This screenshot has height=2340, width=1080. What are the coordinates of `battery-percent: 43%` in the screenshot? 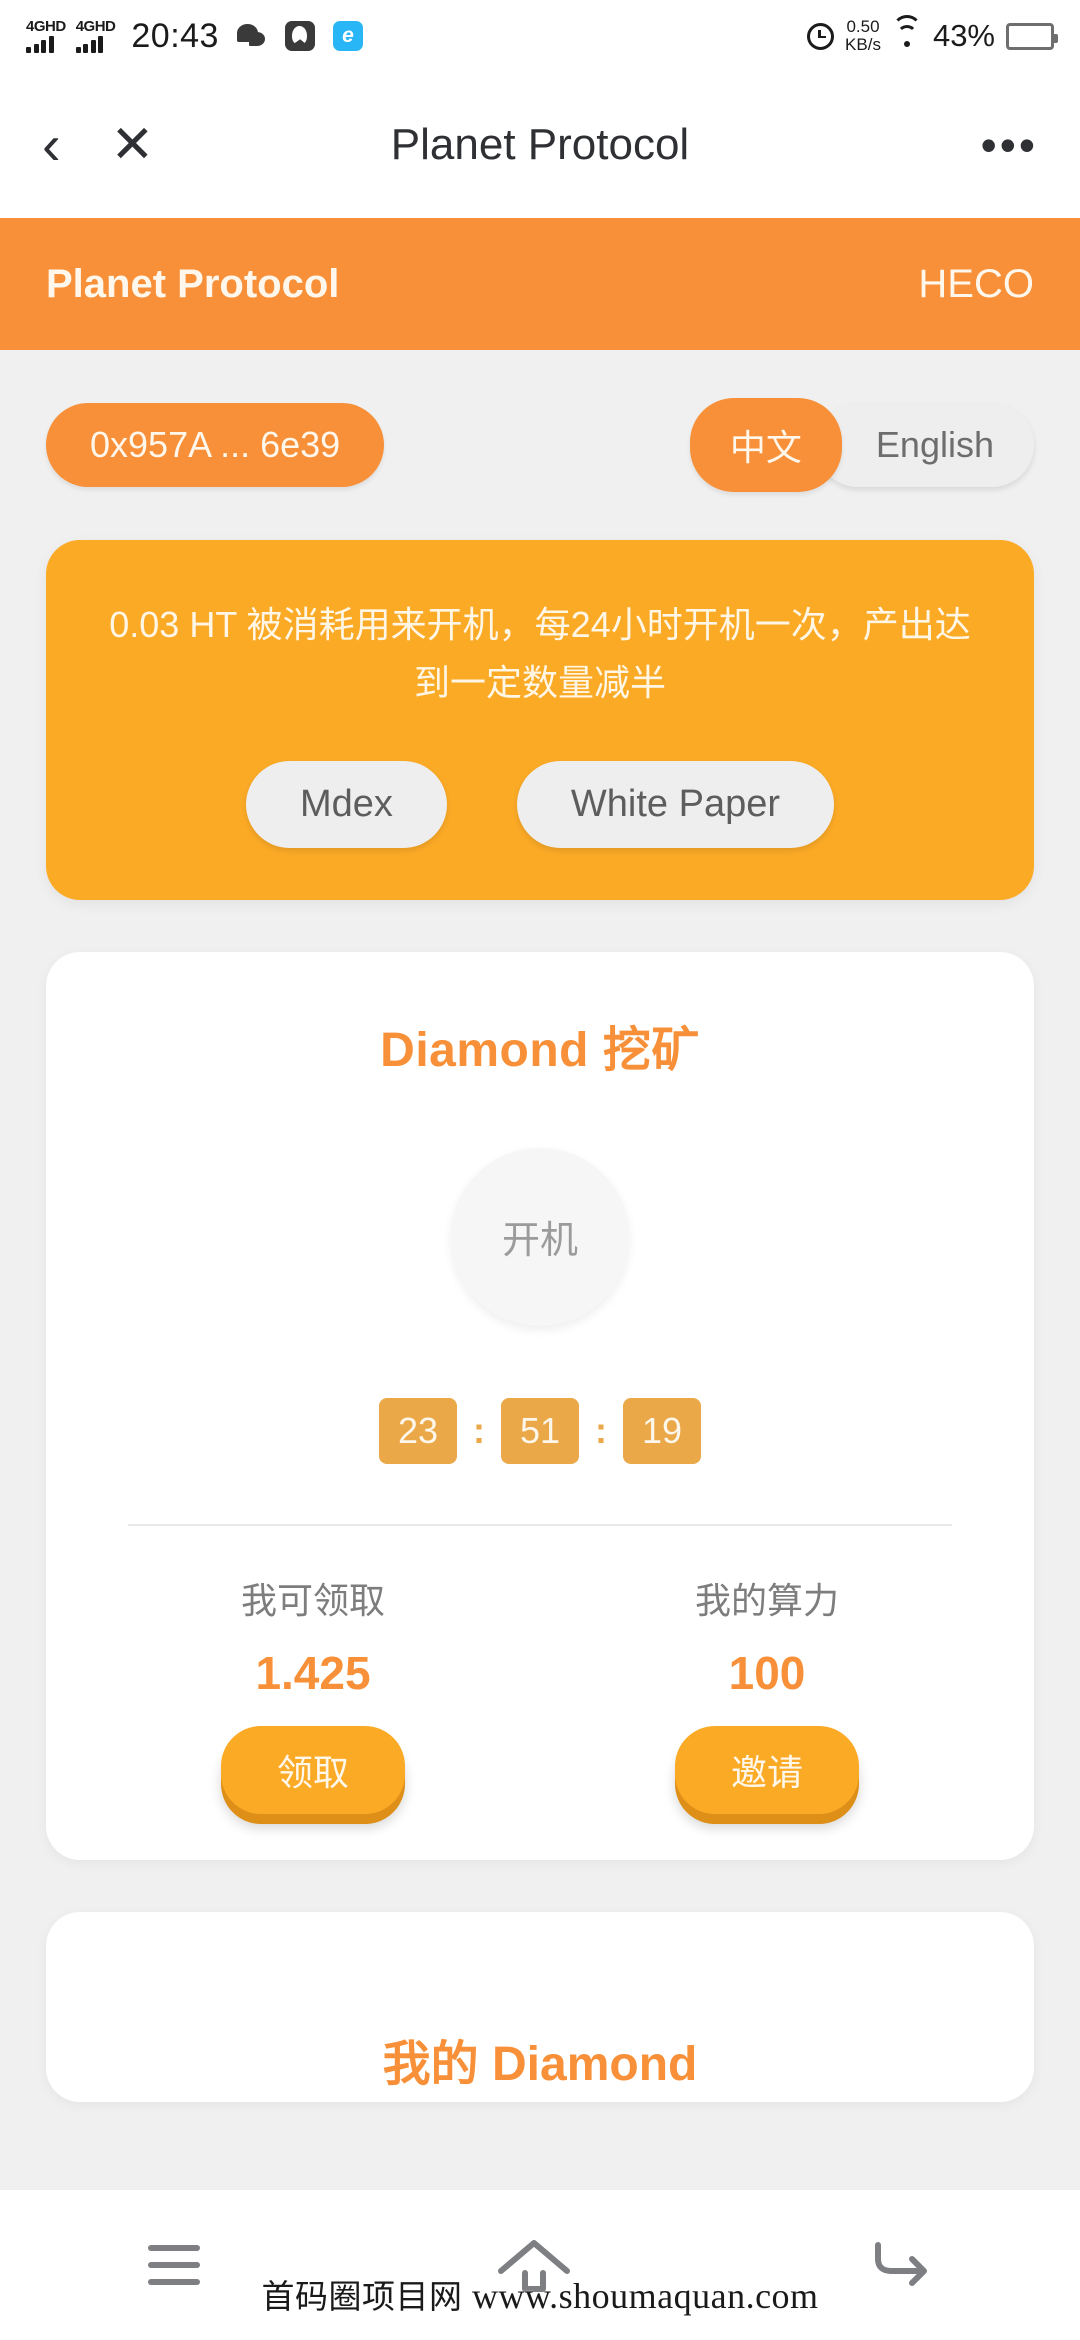 It's located at (963, 35).